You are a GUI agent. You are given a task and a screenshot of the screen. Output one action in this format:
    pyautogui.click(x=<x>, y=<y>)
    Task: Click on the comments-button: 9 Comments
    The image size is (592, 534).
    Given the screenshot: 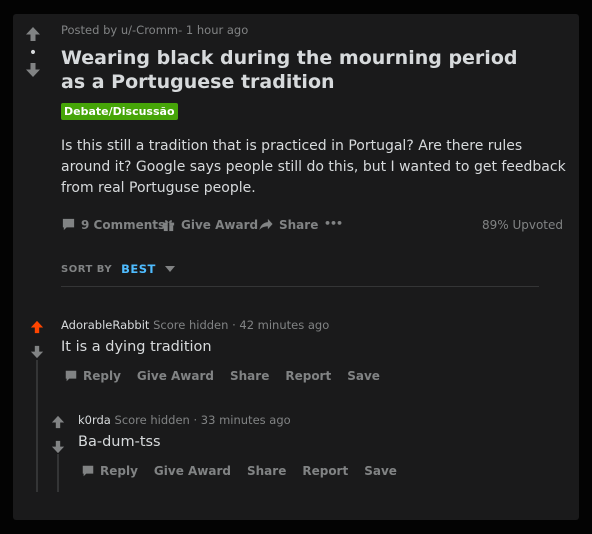 What is the action you would take?
    pyautogui.click(x=113, y=224)
    